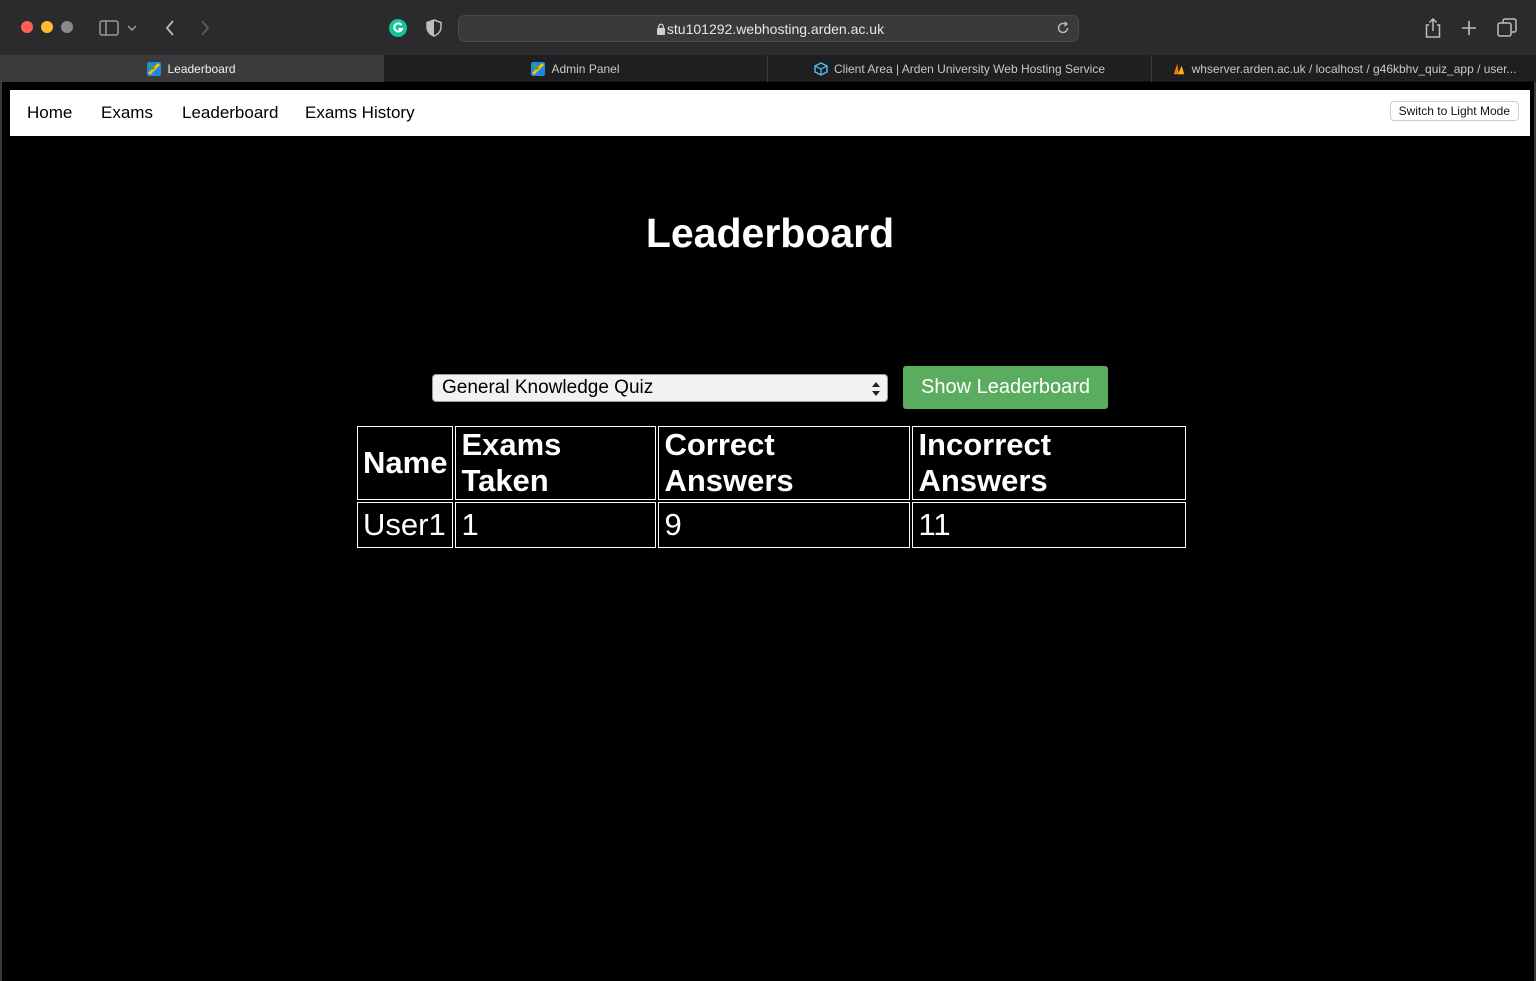 The height and width of the screenshot is (981, 1536). Describe the element at coordinates (1178, 68) in the screenshot. I see `phpmyadmin-sail-icon` at that location.